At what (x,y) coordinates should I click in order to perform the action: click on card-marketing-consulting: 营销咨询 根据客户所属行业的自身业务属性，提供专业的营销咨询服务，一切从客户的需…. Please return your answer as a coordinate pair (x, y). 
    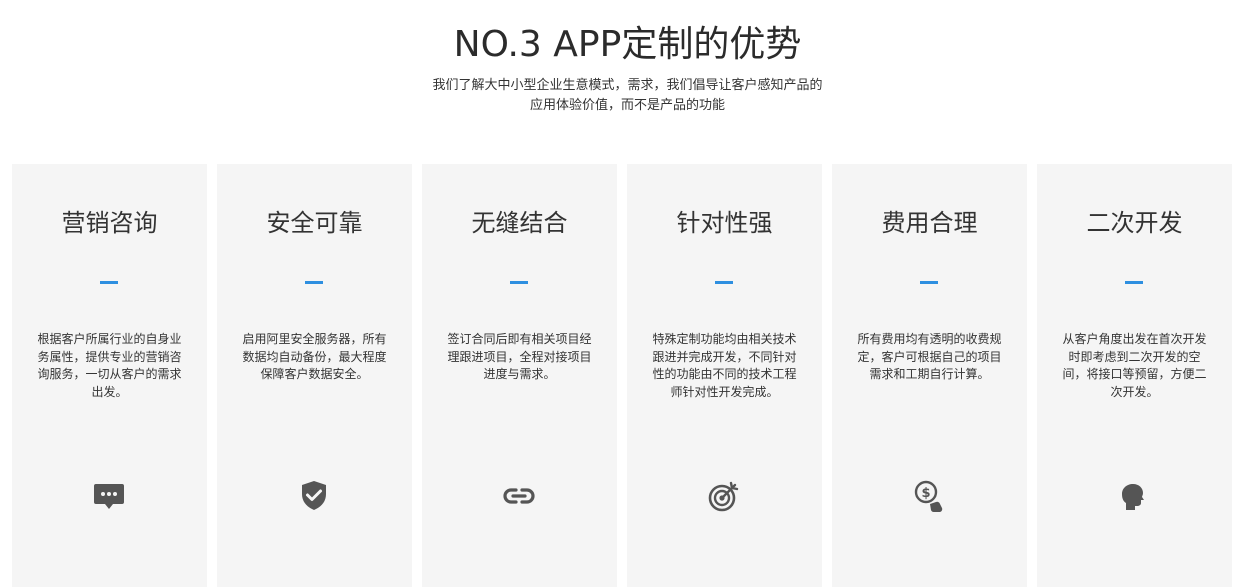
    Looking at the image, I should click on (109, 375).